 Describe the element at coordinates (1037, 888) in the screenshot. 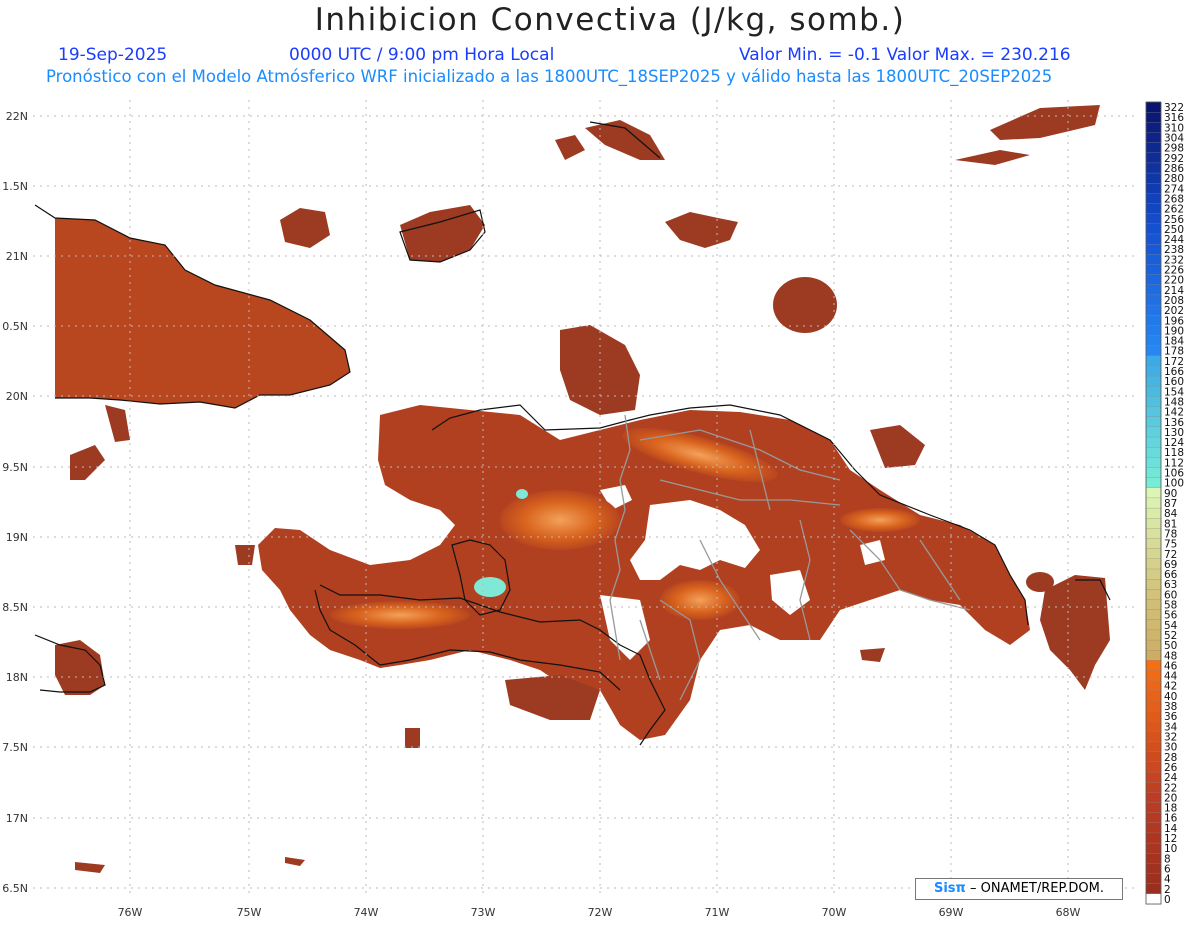

I see `credit-text: – ONAMET/REP.DOM.` at that location.